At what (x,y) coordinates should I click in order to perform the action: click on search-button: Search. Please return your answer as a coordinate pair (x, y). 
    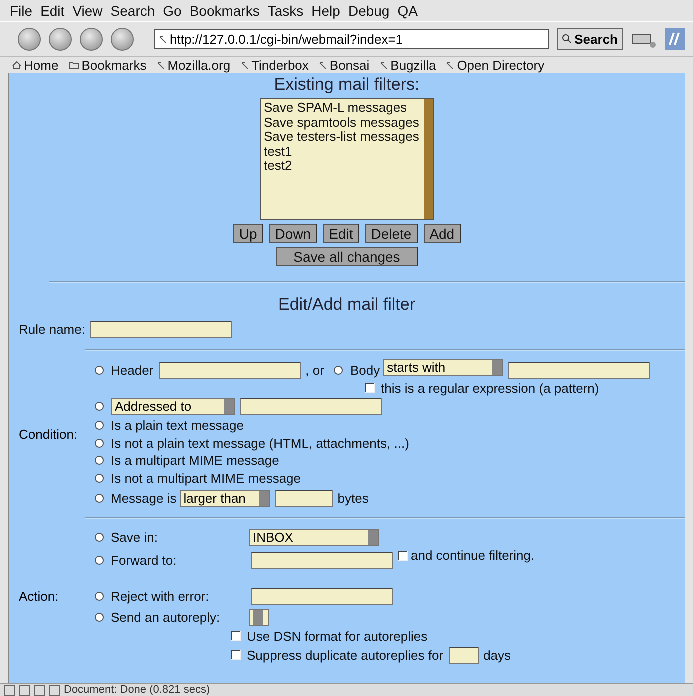
    Looking at the image, I should click on (589, 39).